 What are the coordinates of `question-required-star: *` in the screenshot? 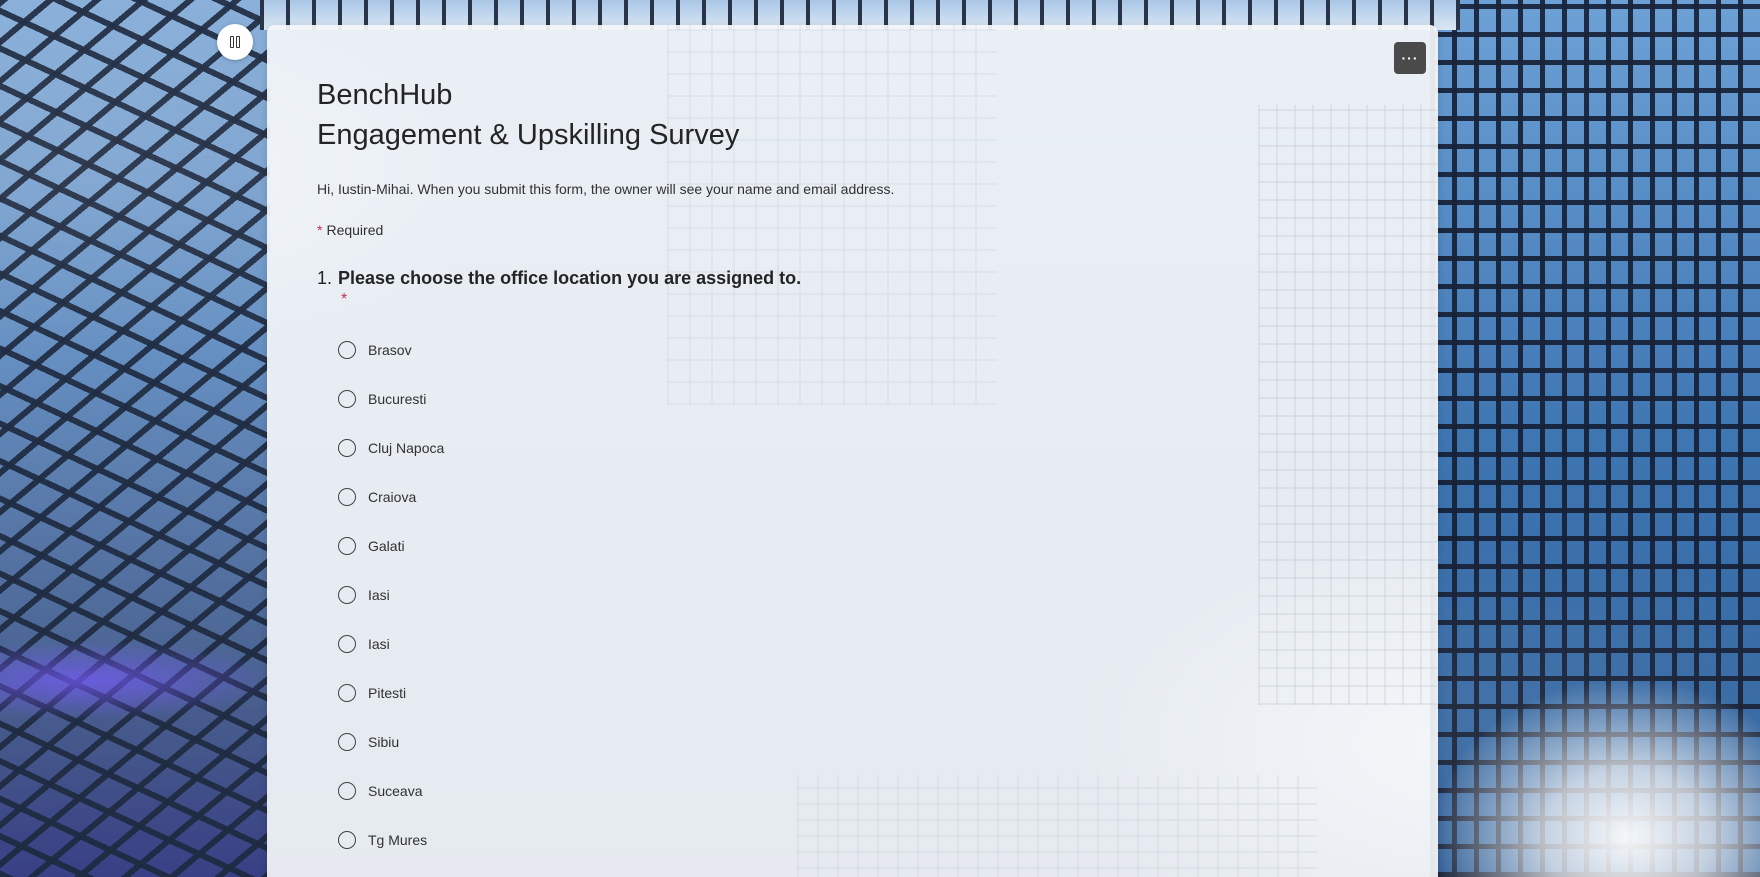 It's located at (344, 299).